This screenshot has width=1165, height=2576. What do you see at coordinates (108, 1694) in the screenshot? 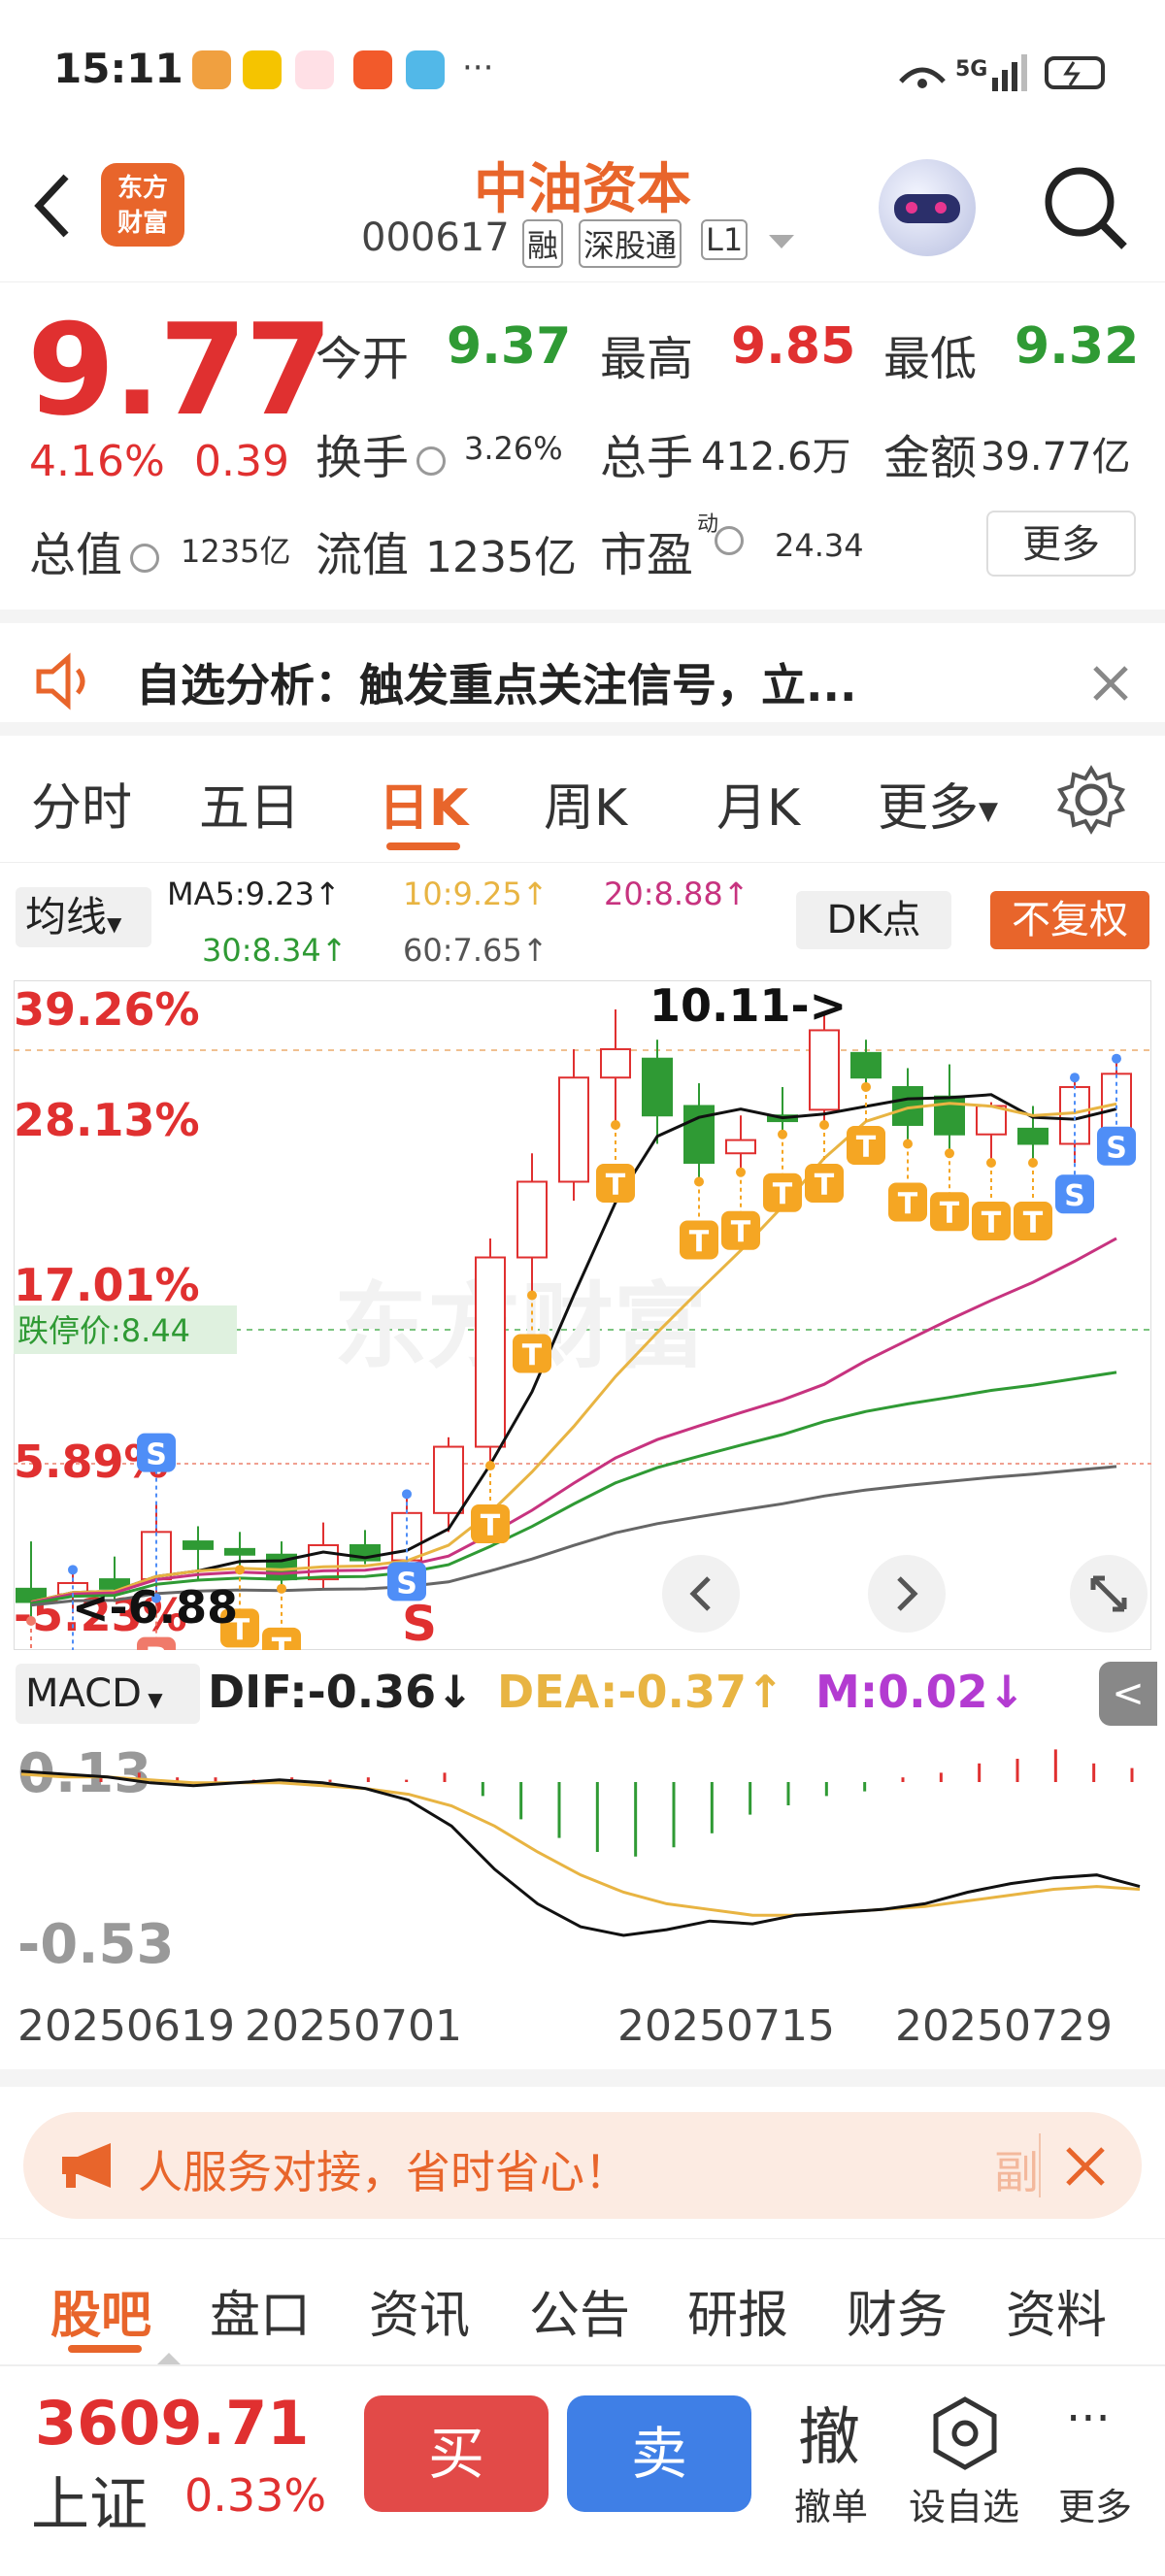
I see `macd-selector: MACD ▼` at bounding box center [108, 1694].